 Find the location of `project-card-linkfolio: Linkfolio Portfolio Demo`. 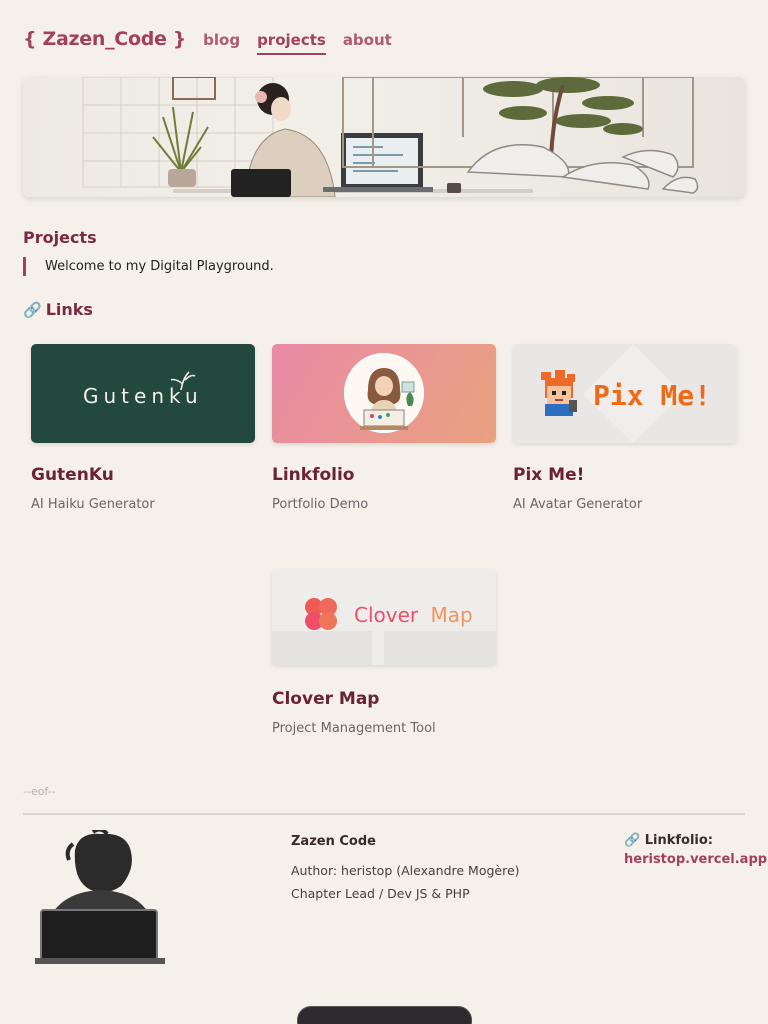

project-card-linkfolio: Linkfolio Portfolio Demo is located at coordinates (384, 428).